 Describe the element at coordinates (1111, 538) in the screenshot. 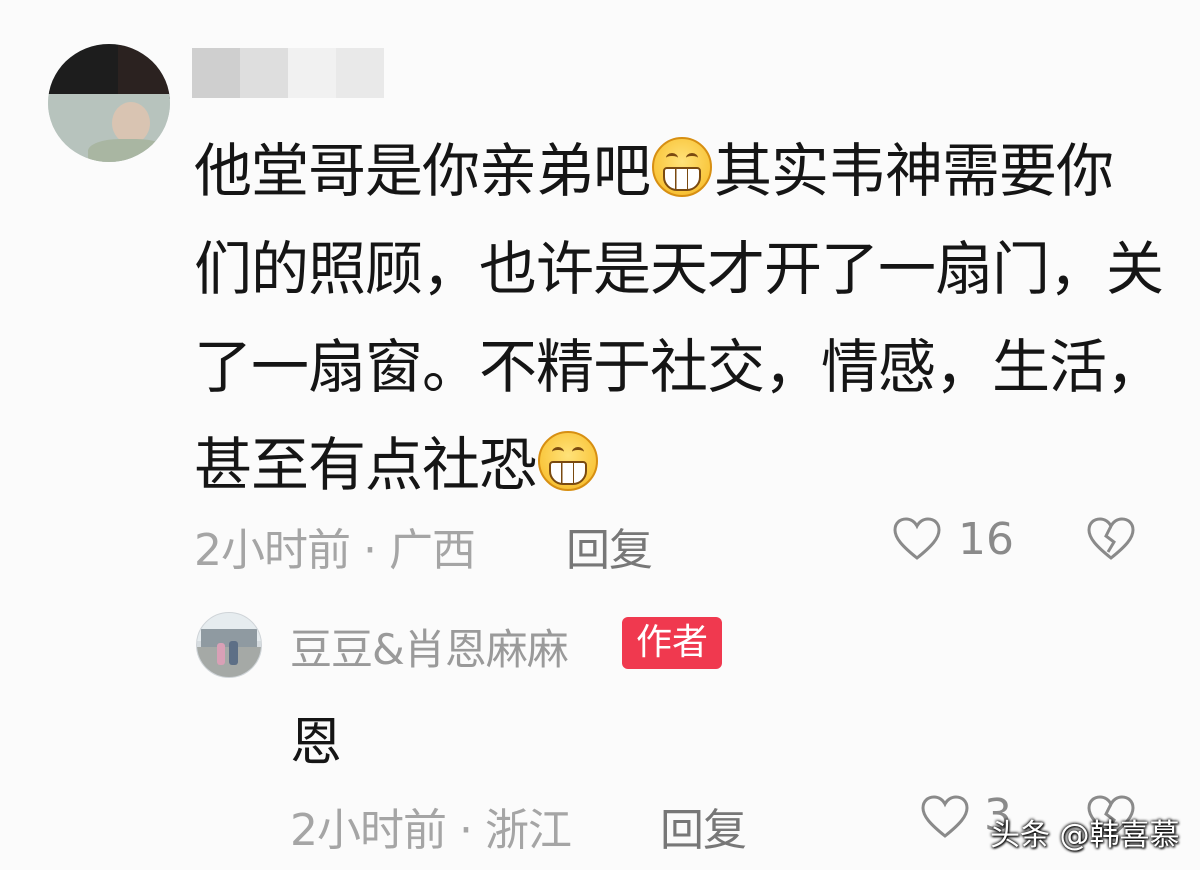

I see `broken-heart-icon` at that location.